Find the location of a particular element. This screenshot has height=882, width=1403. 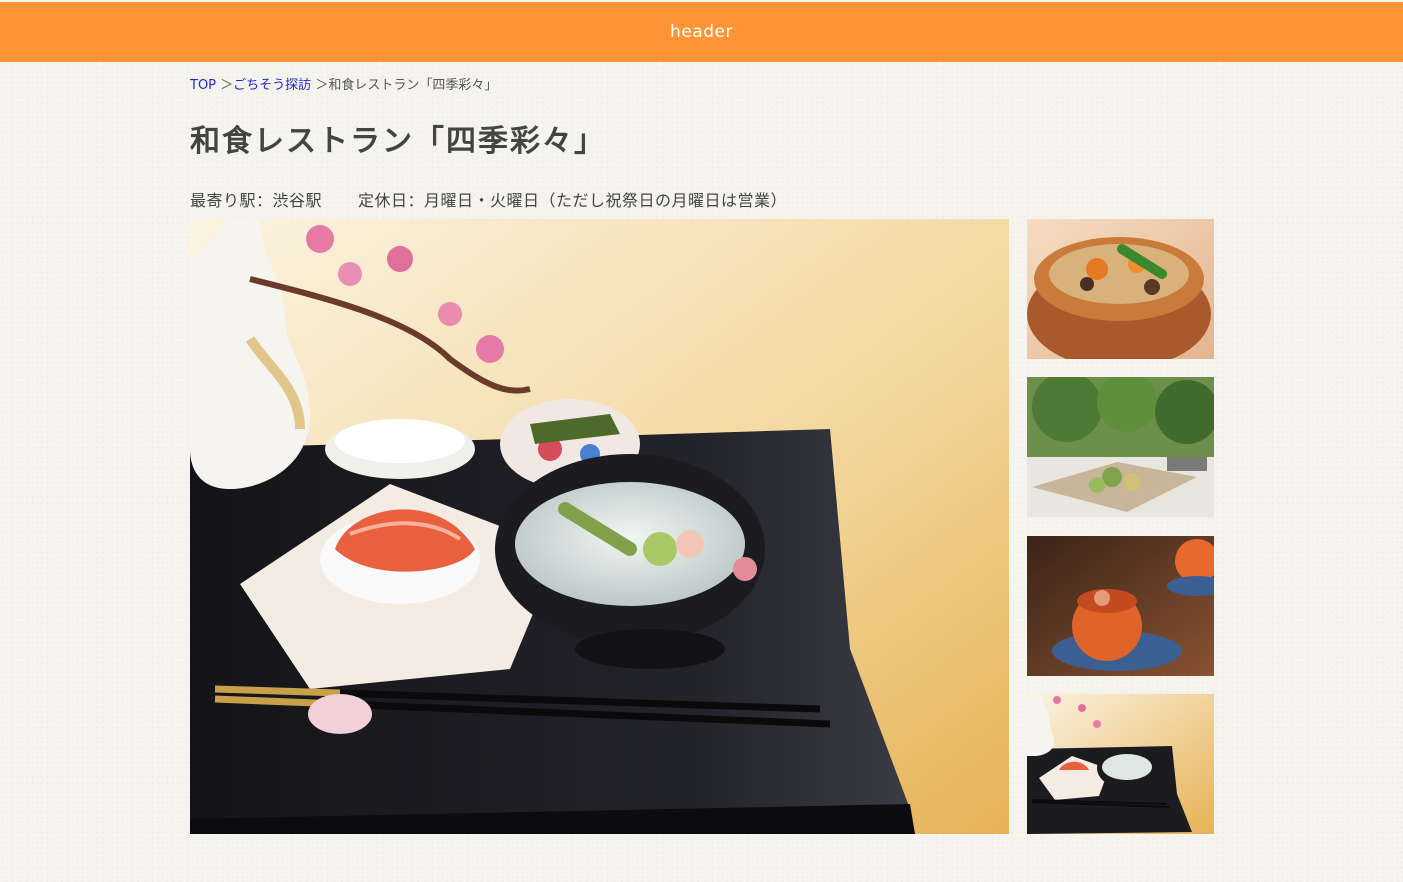

breadcrumb-current: 和食レストラン「四季彩々」 is located at coordinates (413, 85).